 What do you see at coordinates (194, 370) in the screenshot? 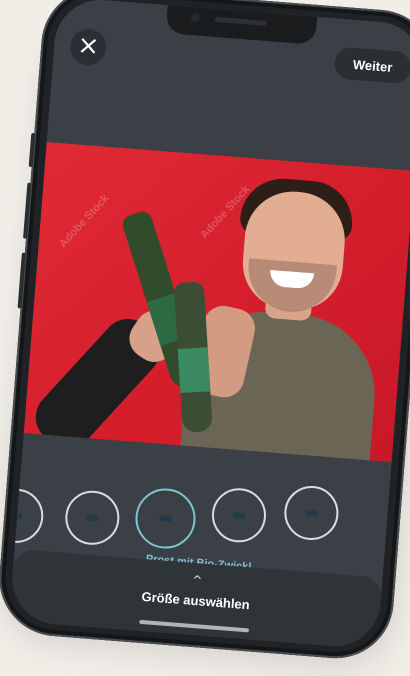
I see `bottle-label` at bounding box center [194, 370].